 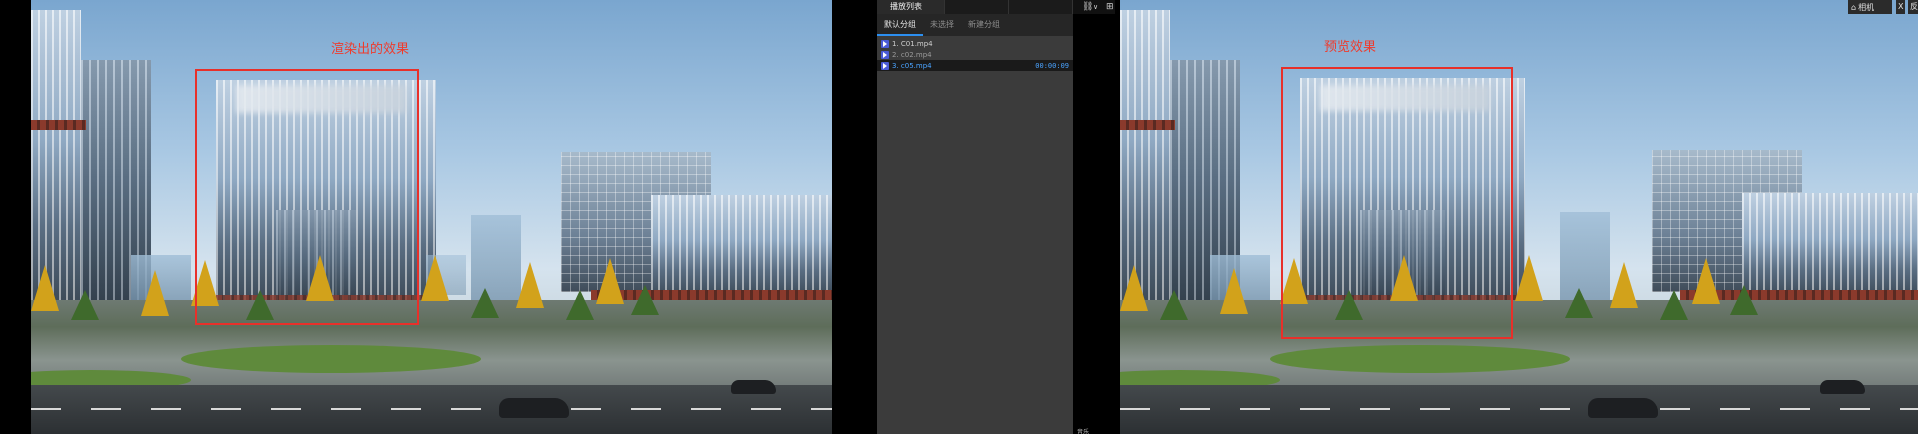 I want to click on playlist-item-name: 2. c02.mp4, so click(x=912, y=54).